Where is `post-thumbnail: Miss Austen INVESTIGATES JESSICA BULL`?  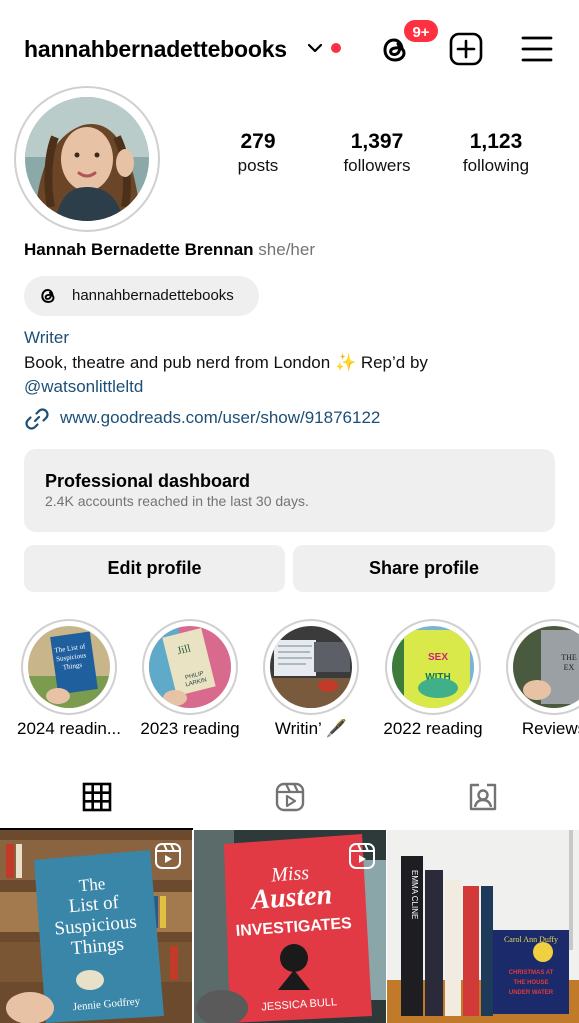 post-thumbnail: Miss Austen INVESTIGATES JESSICA BULL is located at coordinates (290, 926).